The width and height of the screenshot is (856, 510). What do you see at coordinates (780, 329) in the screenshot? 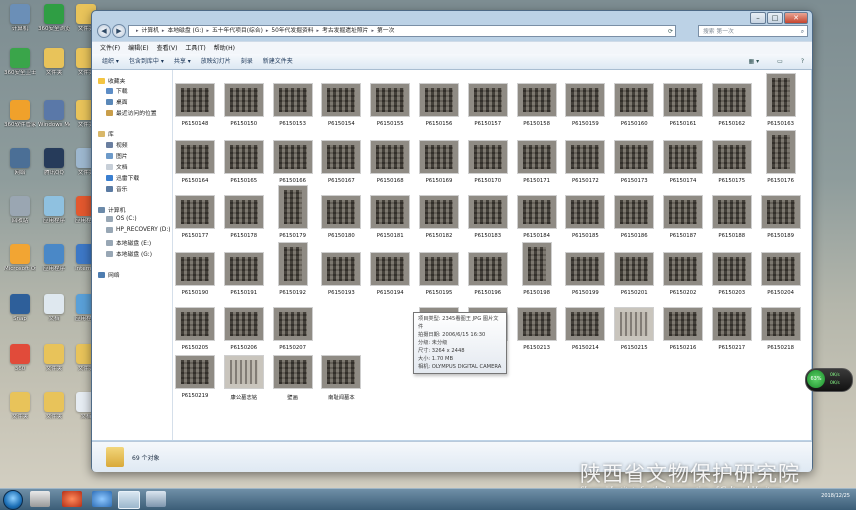
I see `file-thumbnail: P6150218` at bounding box center [780, 329].